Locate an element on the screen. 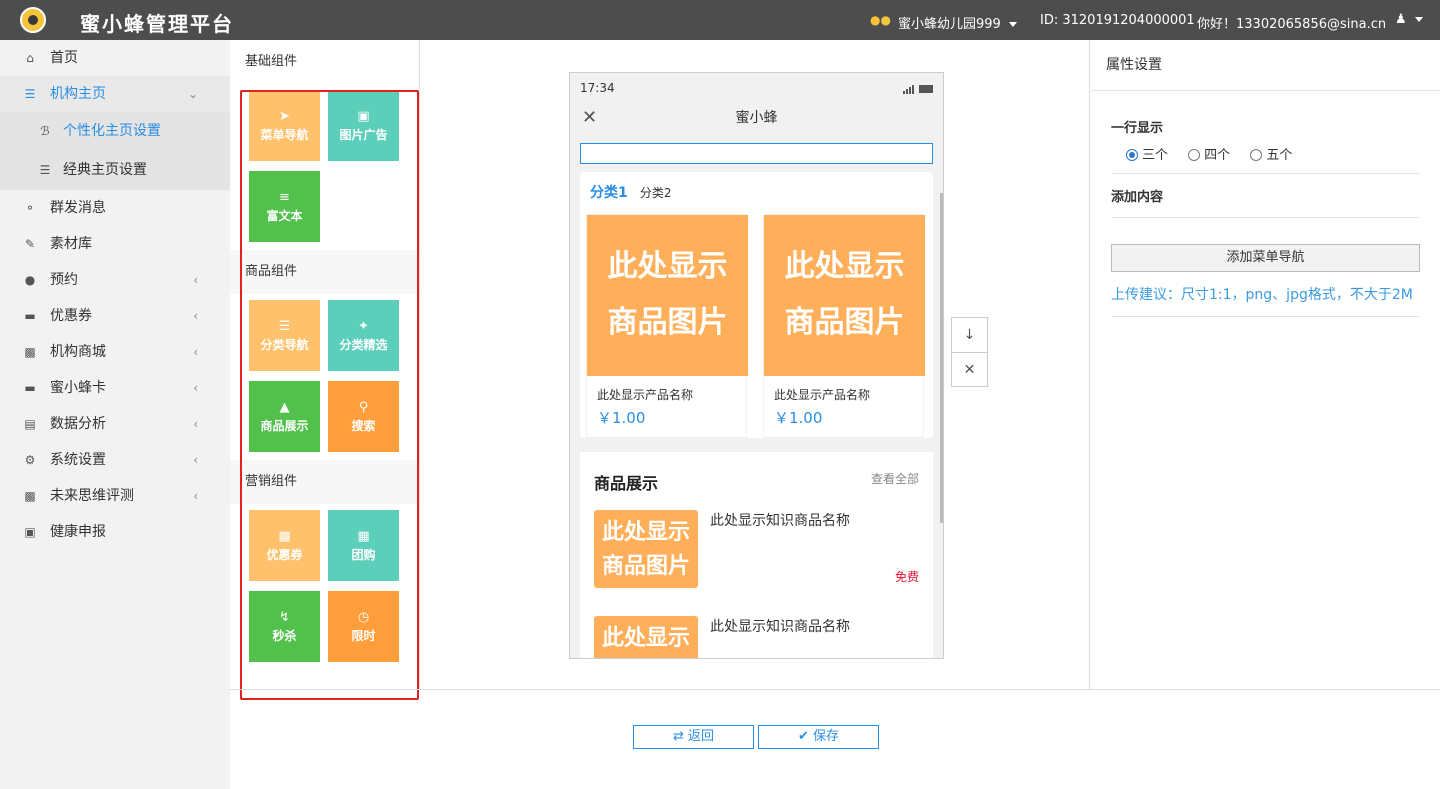  sidebar-item-coupons: ▬ 优惠券 ‹ is located at coordinates (115, 316).